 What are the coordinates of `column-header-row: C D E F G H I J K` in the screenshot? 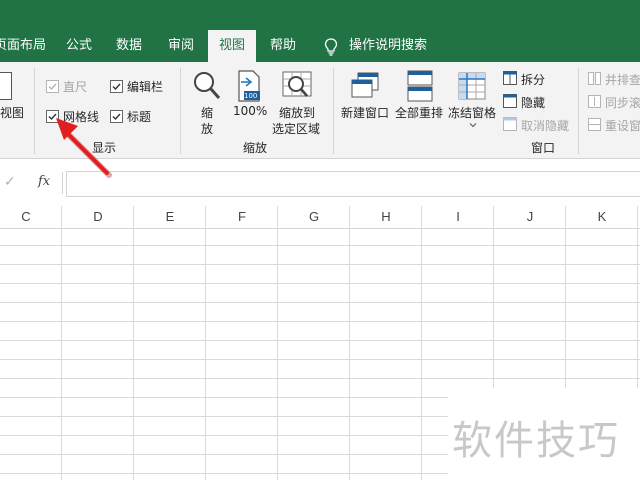 It's located at (320, 217).